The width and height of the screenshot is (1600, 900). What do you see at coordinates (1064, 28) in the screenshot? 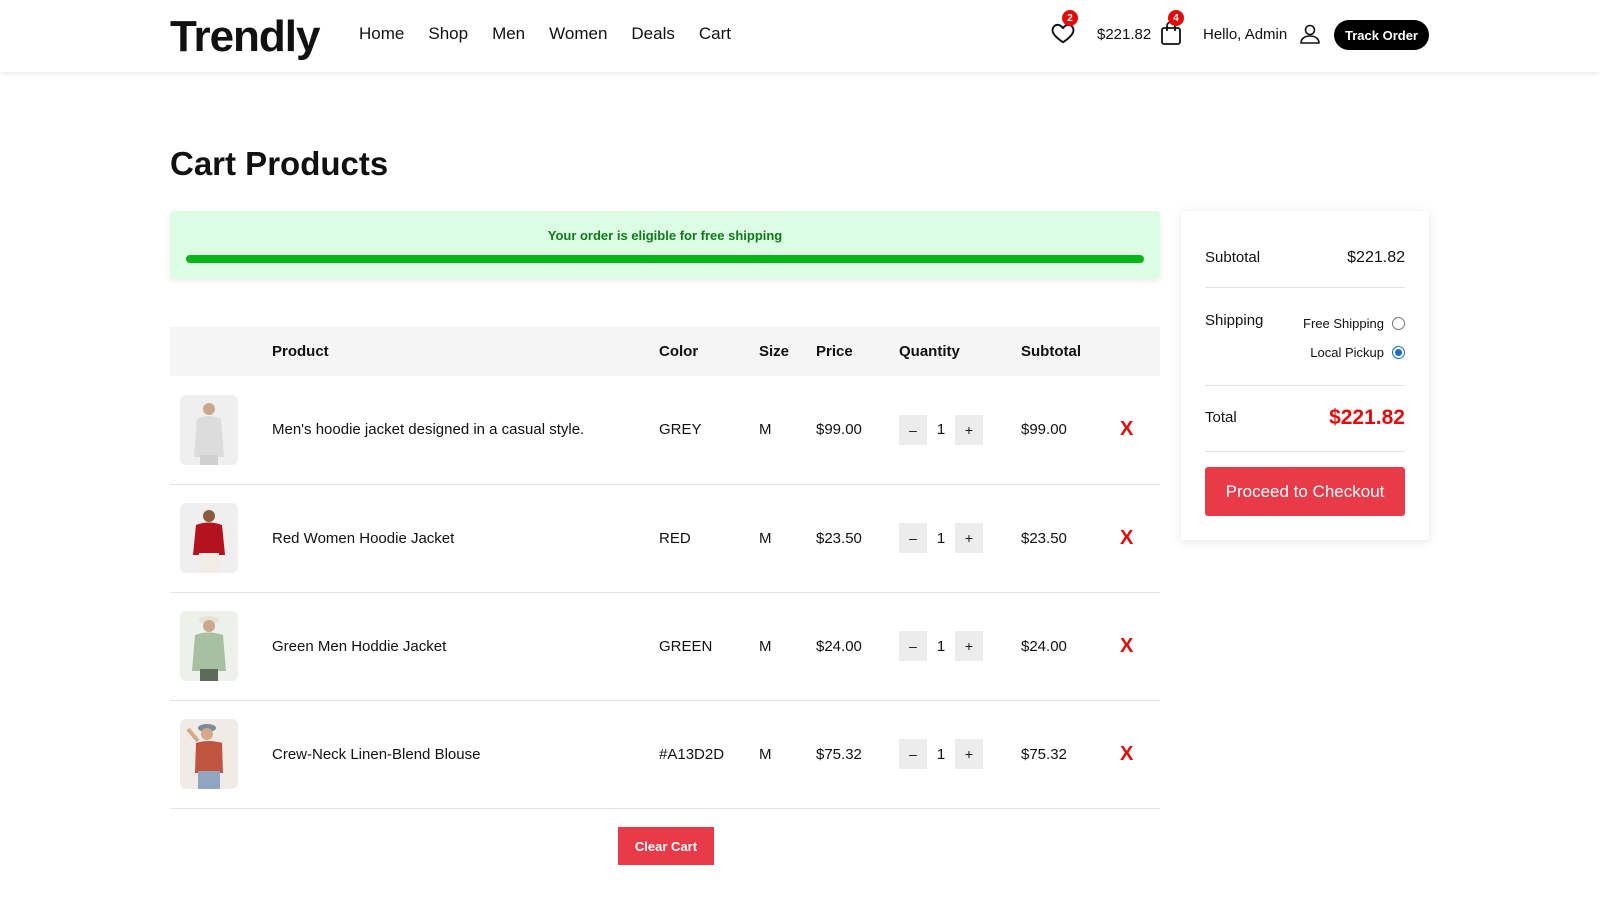
I see `wishlist-button: 2` at bounding box center [1064, 28].